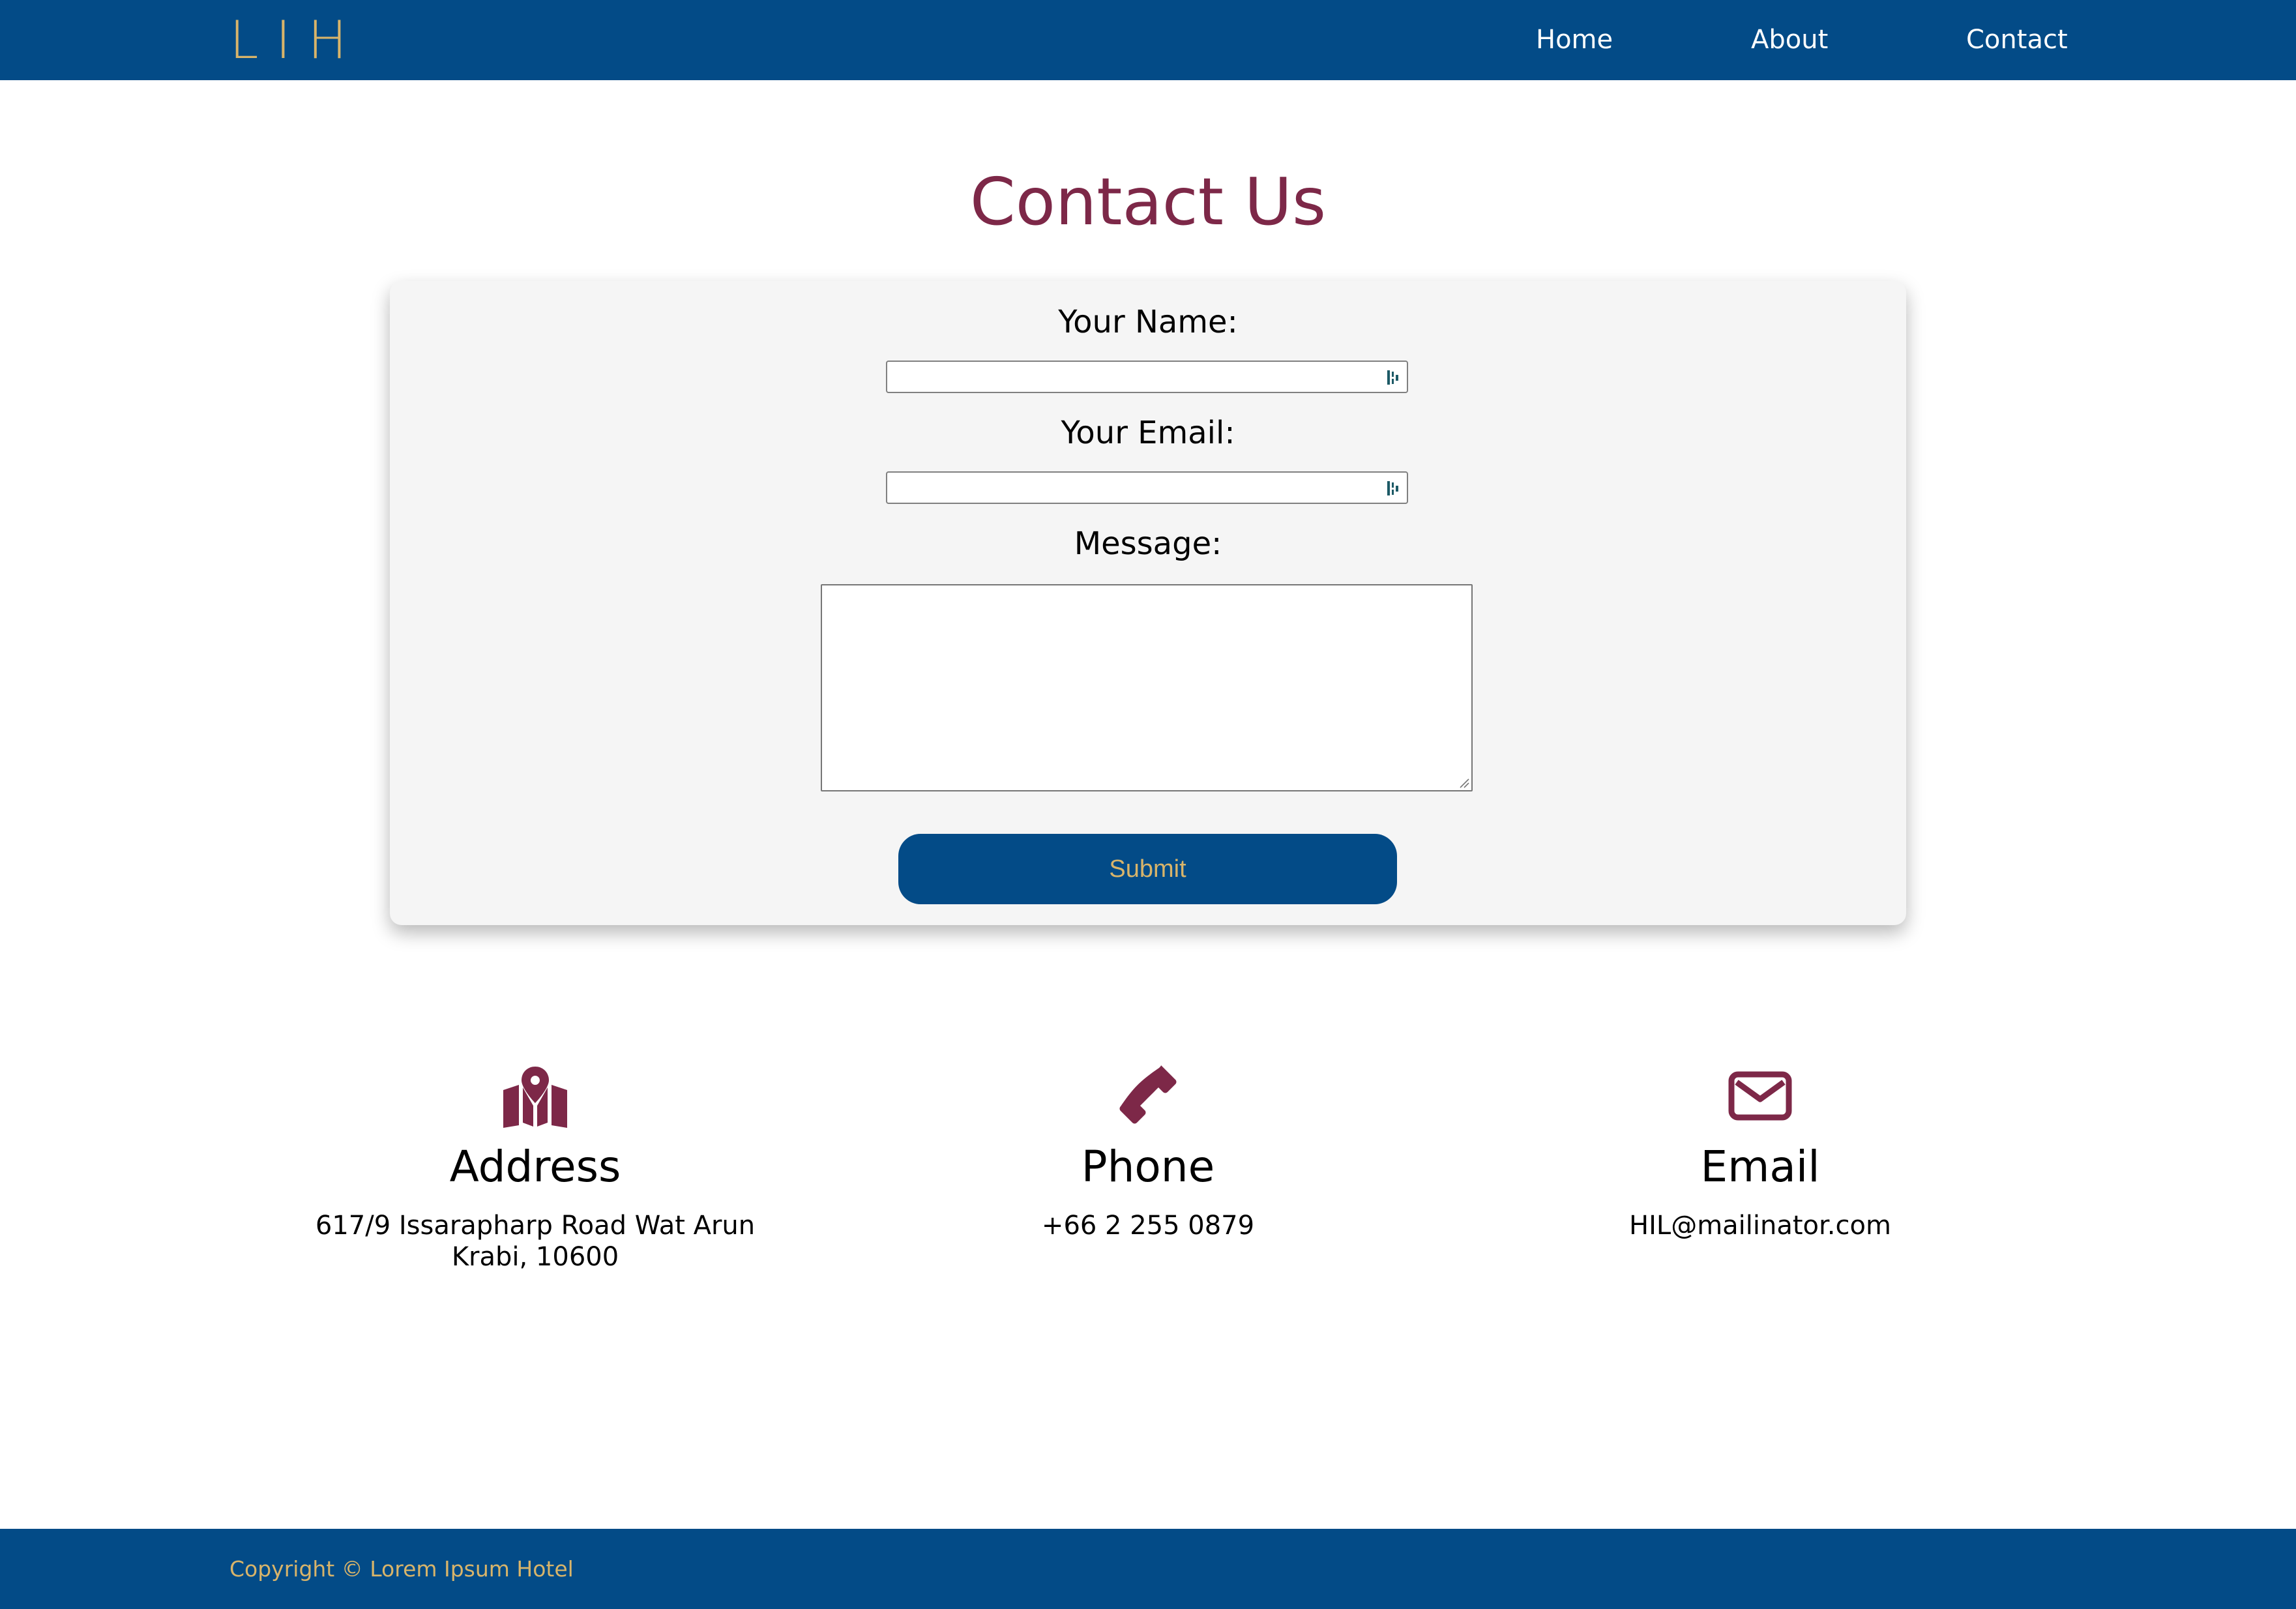 Image resolution: width=2296 pixels, height=1609 pixels. Describe the element at coordinates (2017, 40) in the screenshot. I see `nav-contact-link: Contact` at that location.